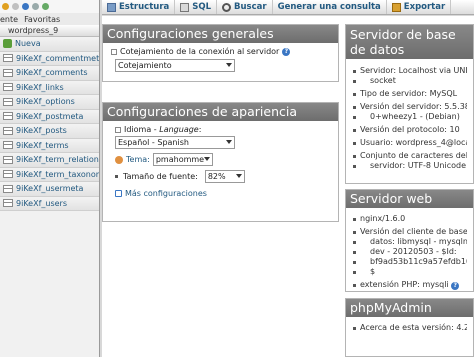 The image size is (474, 357). What do you see at coordinates (227, 7) in the screenshot?
I see `search-icon` at bounding box center [227, 7].